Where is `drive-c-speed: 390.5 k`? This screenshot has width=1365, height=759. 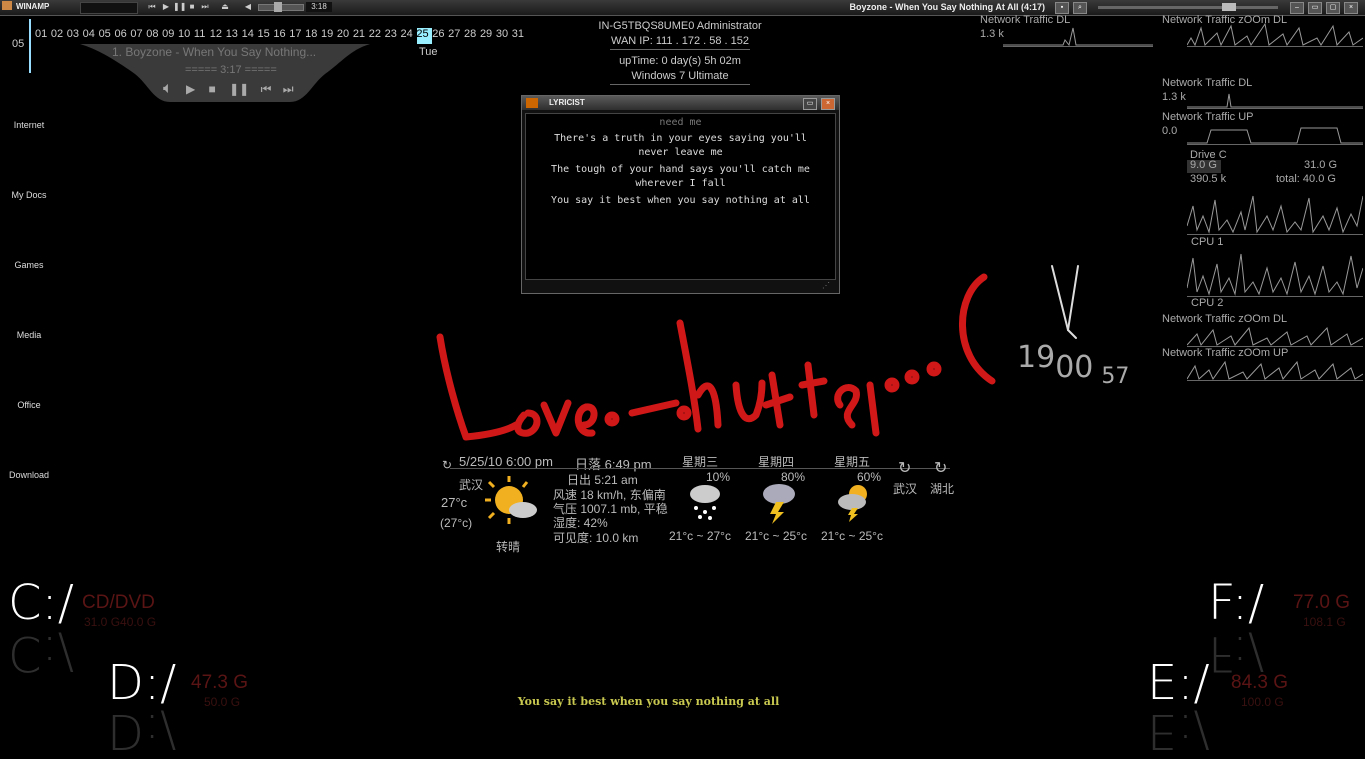 drive-c-speed: 390.5 k is located at coordinates (1208, 179).